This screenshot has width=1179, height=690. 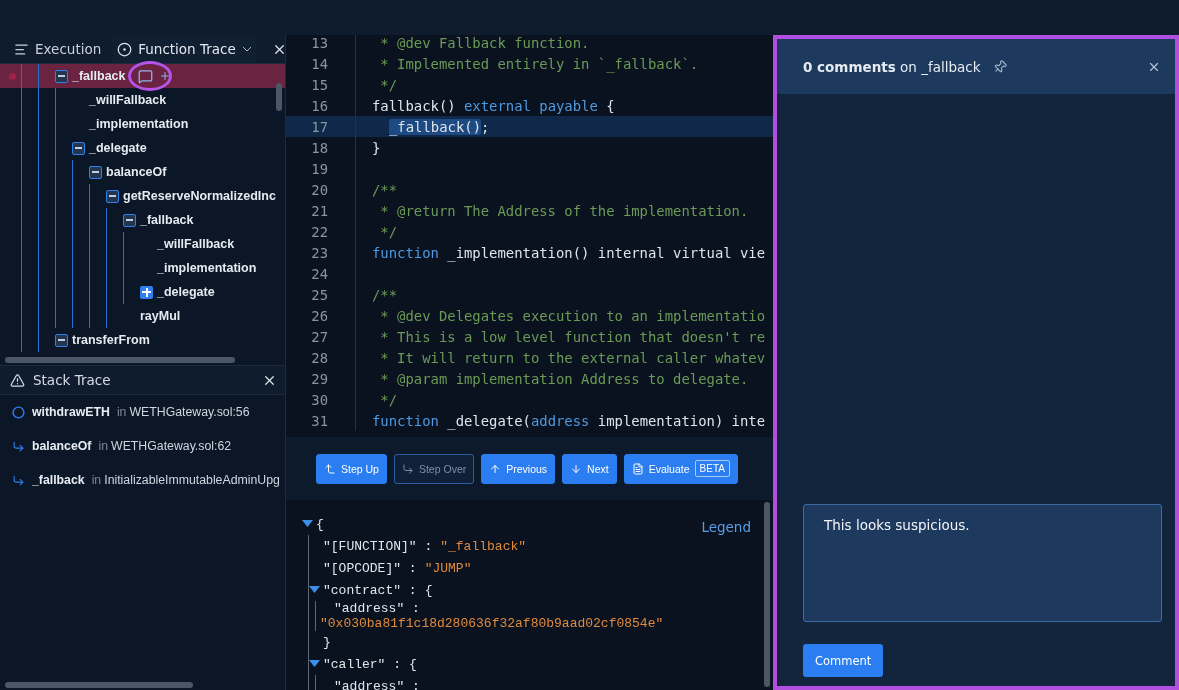 What do you see at coordinates (121, 412) in the screenshot?
I see `in-label: in` at bounding box center [121, 412].